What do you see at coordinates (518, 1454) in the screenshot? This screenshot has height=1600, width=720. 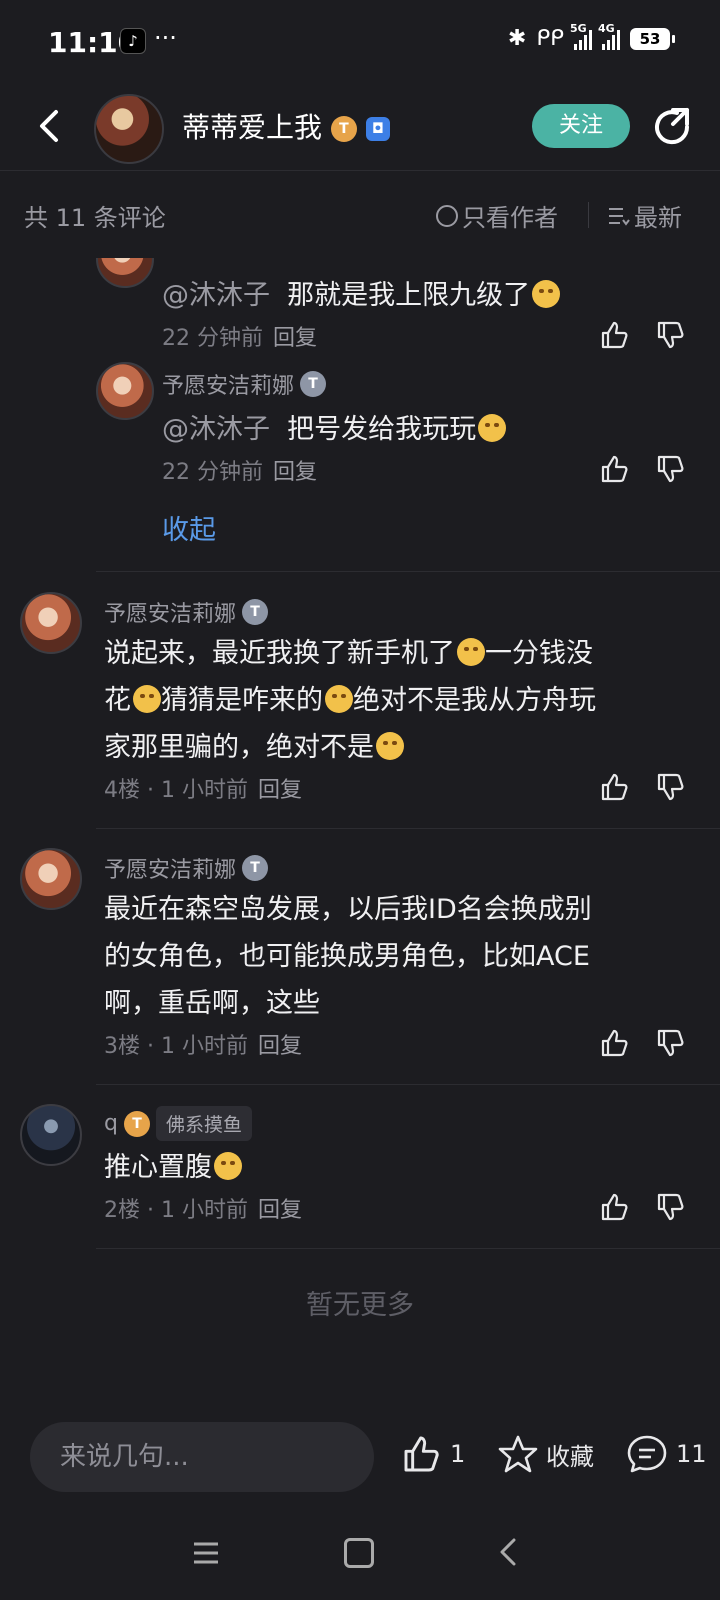 I see `star-icon` at bounding box center [518, 1454].